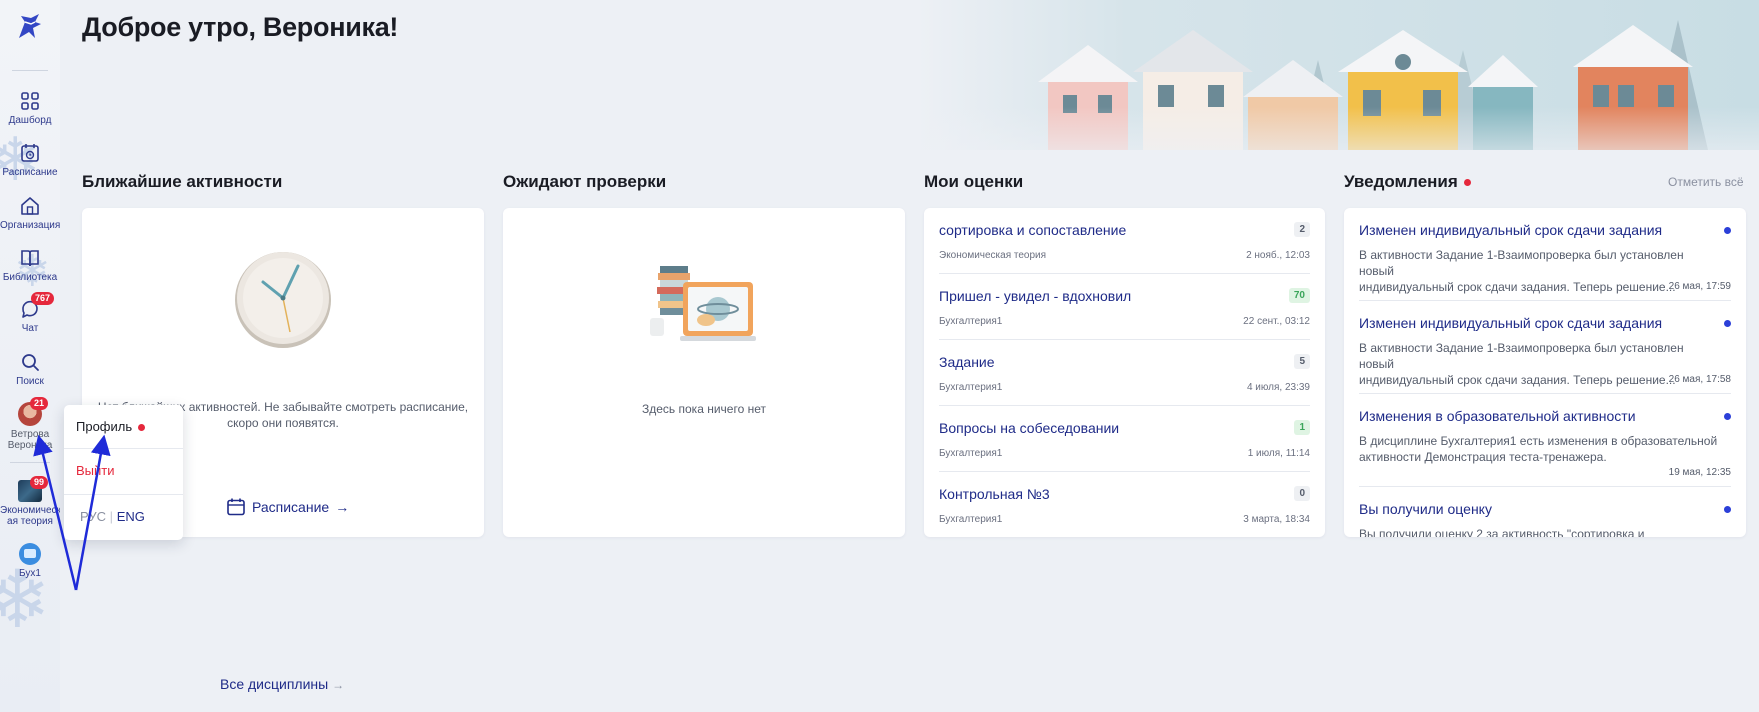 The height and width of the screenshot is (712, 1759). Describe the element at coordinates (1302, 229) in the screenshot. I see `grade-score-badge: 2` at that location.